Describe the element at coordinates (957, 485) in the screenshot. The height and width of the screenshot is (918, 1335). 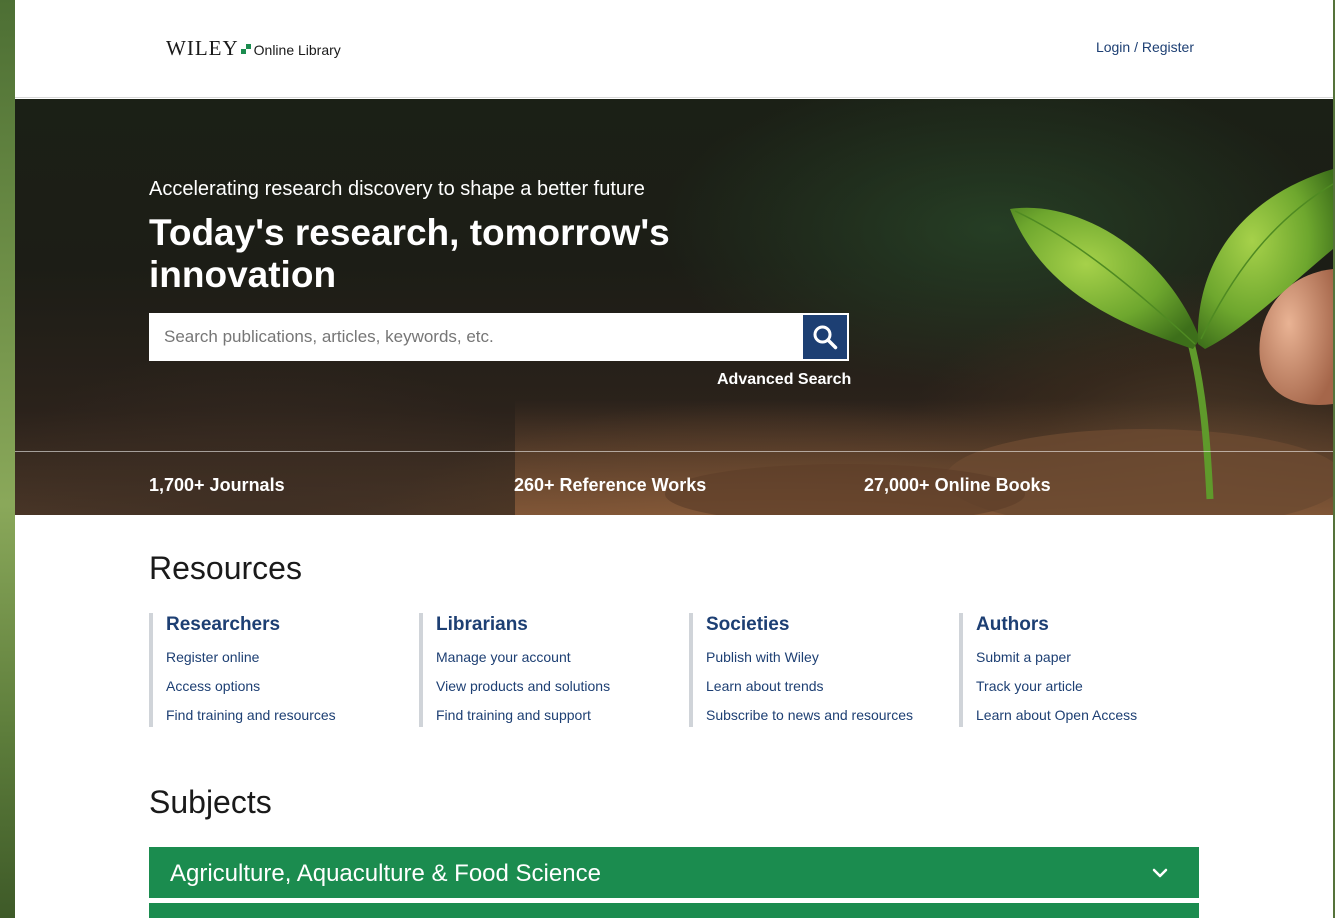
I see `stat-online-books: 27,000+ Online Books` at that location.